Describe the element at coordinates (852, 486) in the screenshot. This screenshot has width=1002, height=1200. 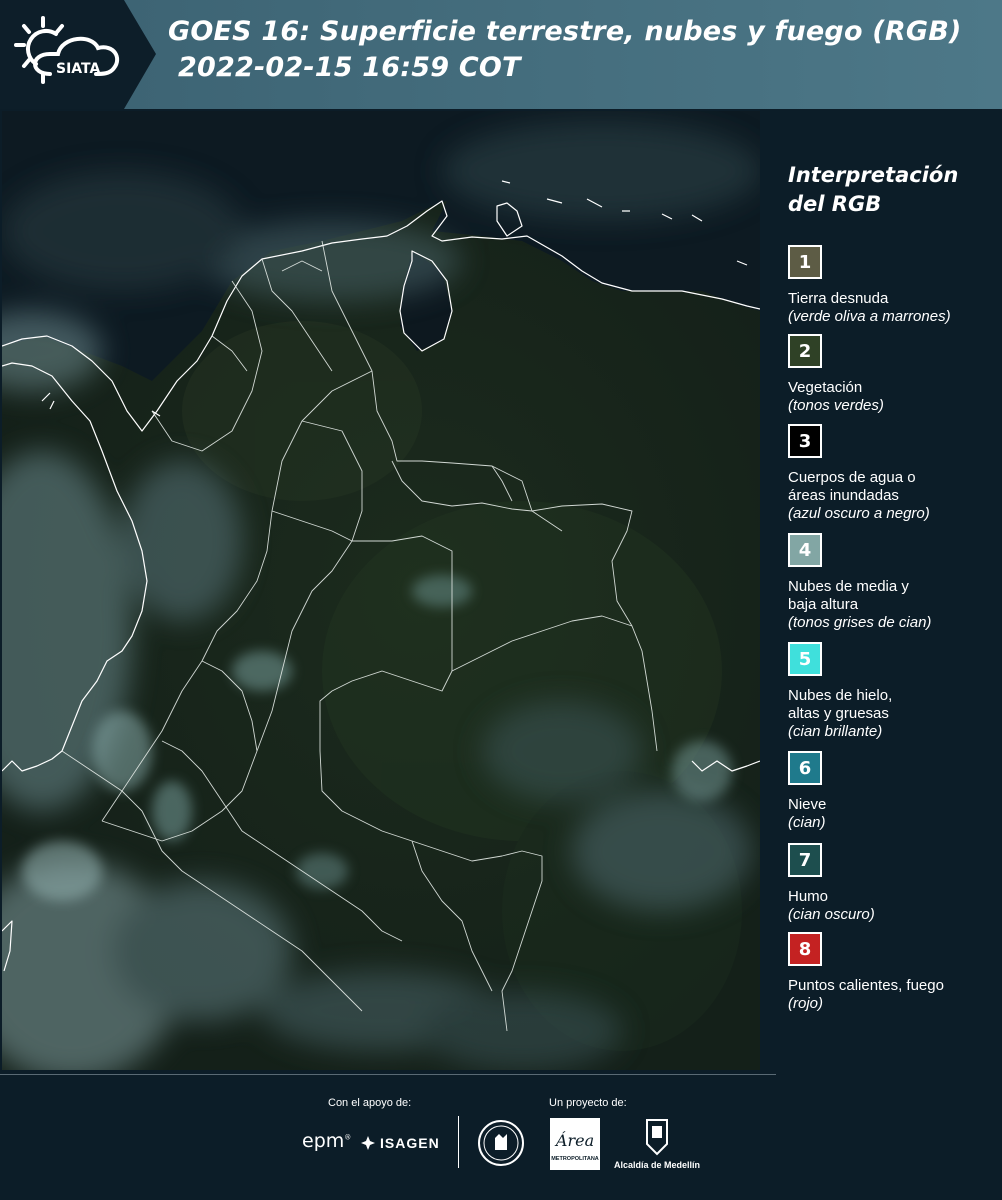
I see `legend-label: Cuerpos de agua o áreas inundadas` at that location.